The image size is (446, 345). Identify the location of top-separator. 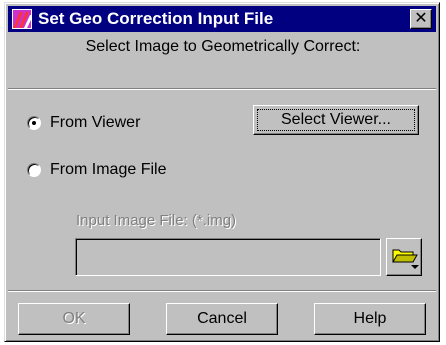
(222, 89).